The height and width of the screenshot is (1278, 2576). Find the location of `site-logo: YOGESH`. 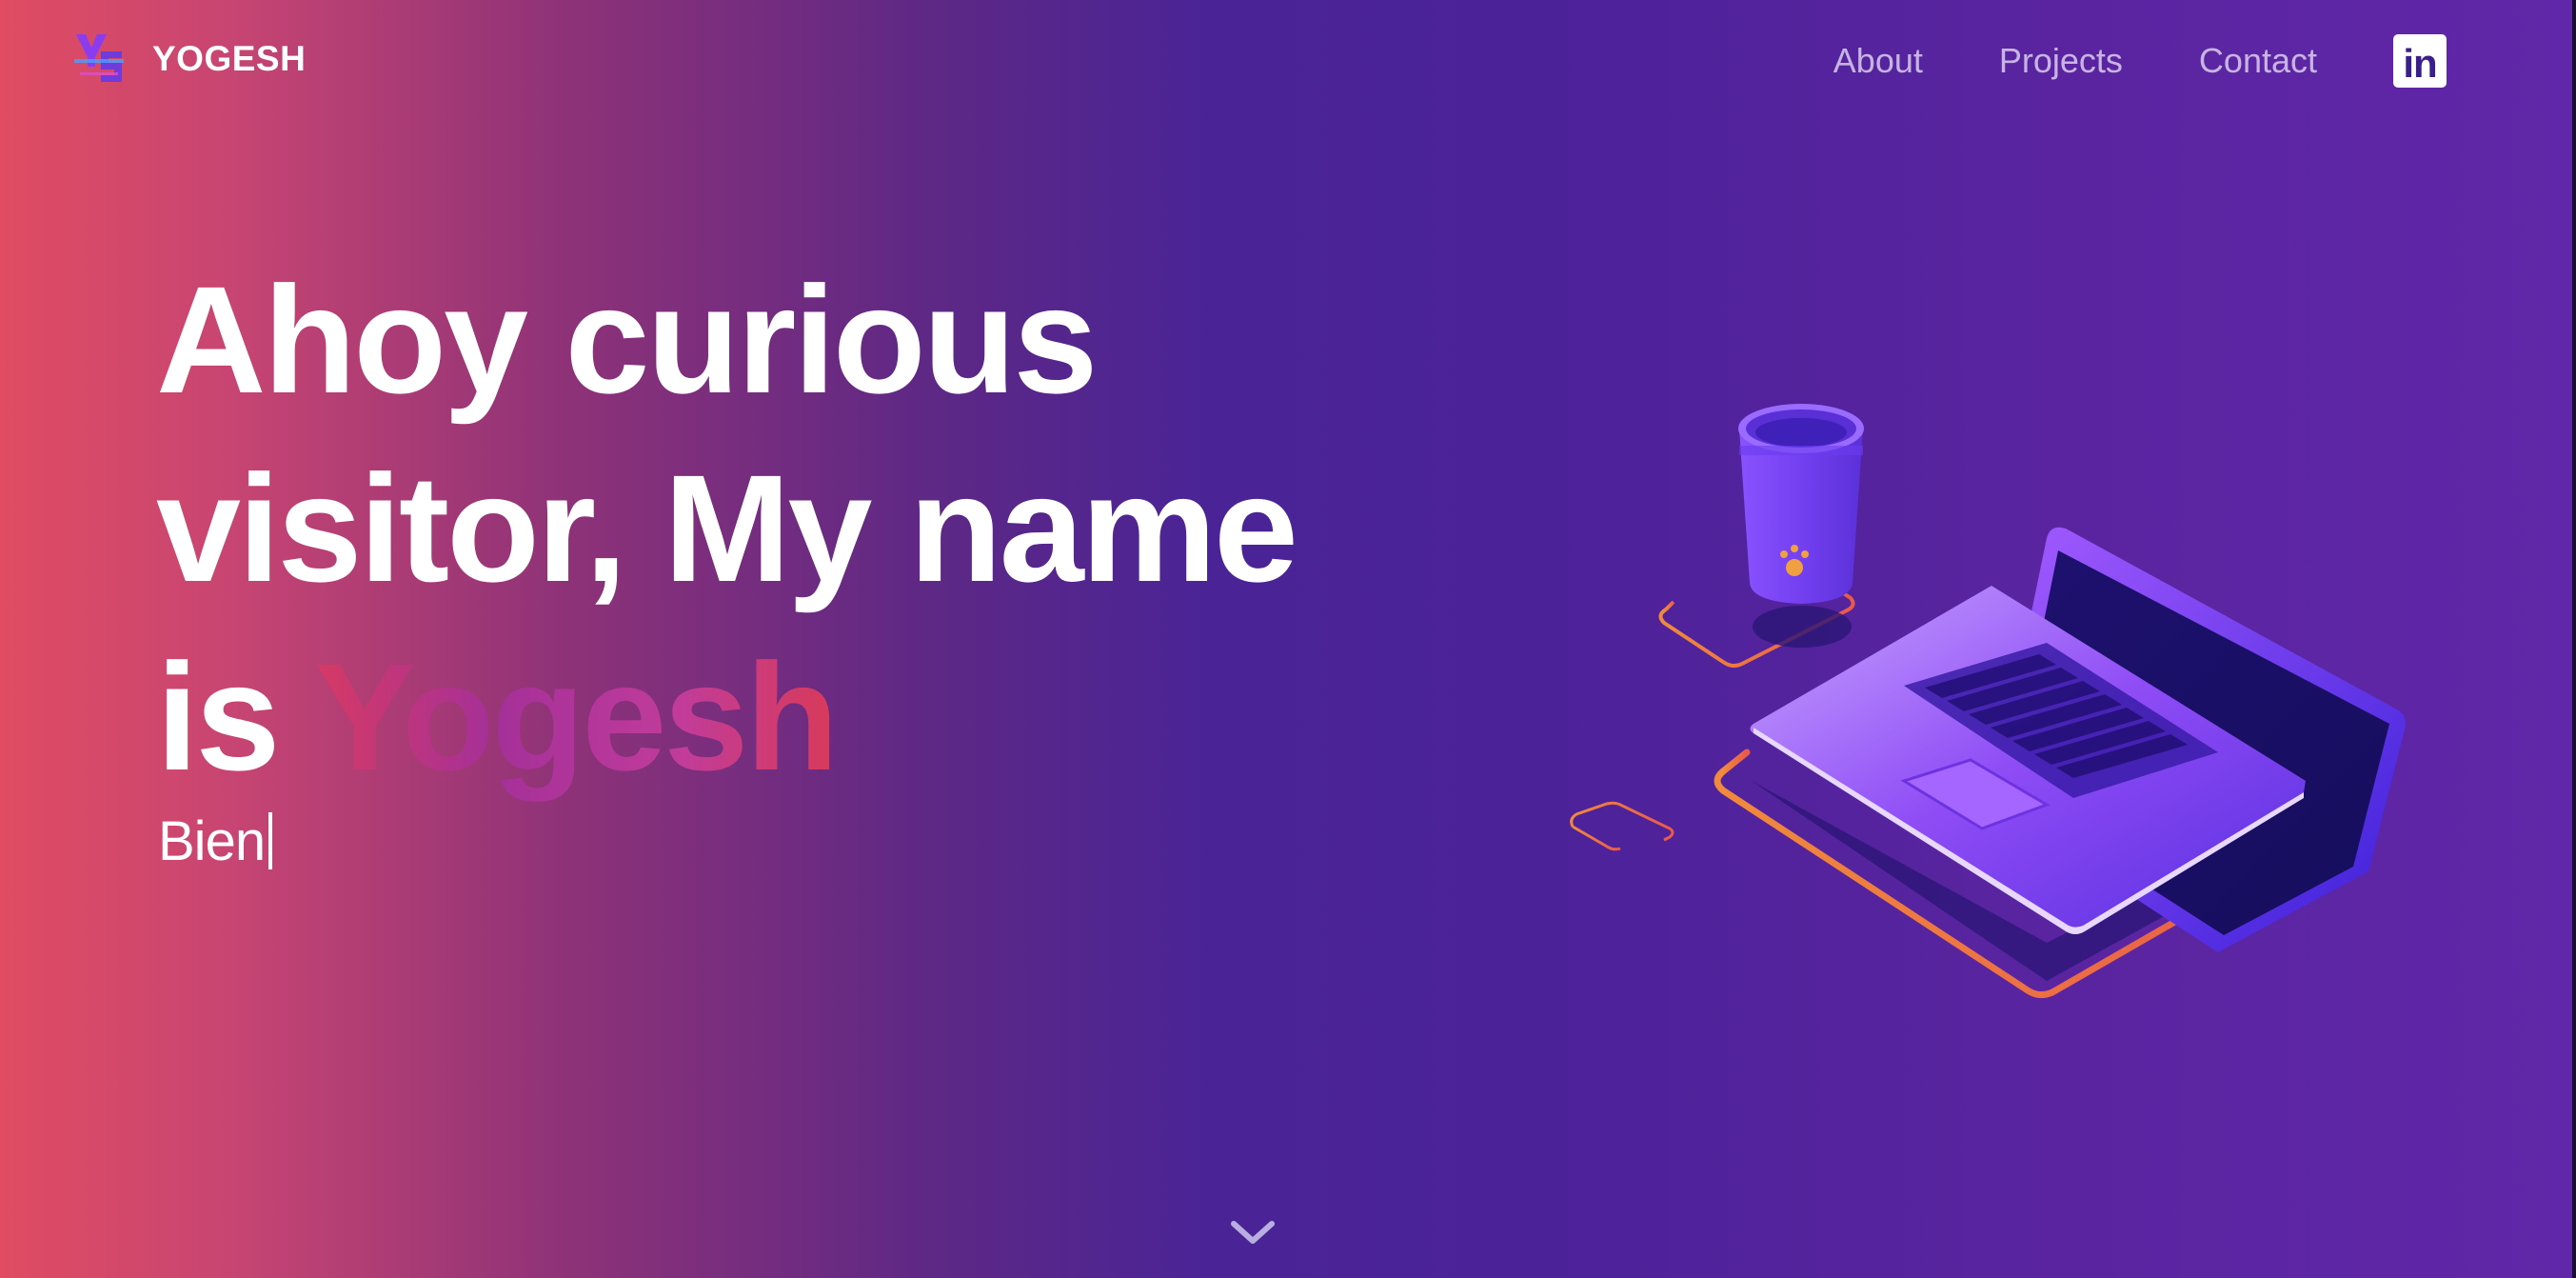

site-logo: YOGESH is located at coordinates (189, 60).